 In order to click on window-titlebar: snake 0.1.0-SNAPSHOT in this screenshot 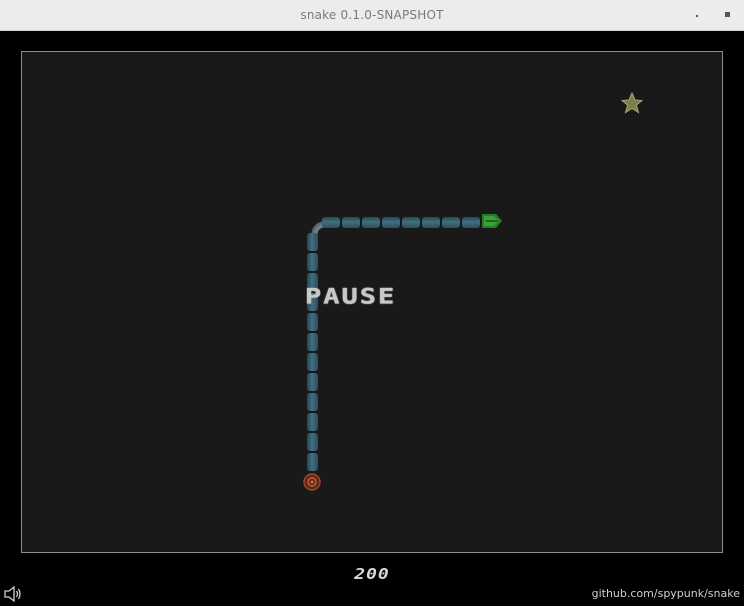, I will do `click(372, 15)`.